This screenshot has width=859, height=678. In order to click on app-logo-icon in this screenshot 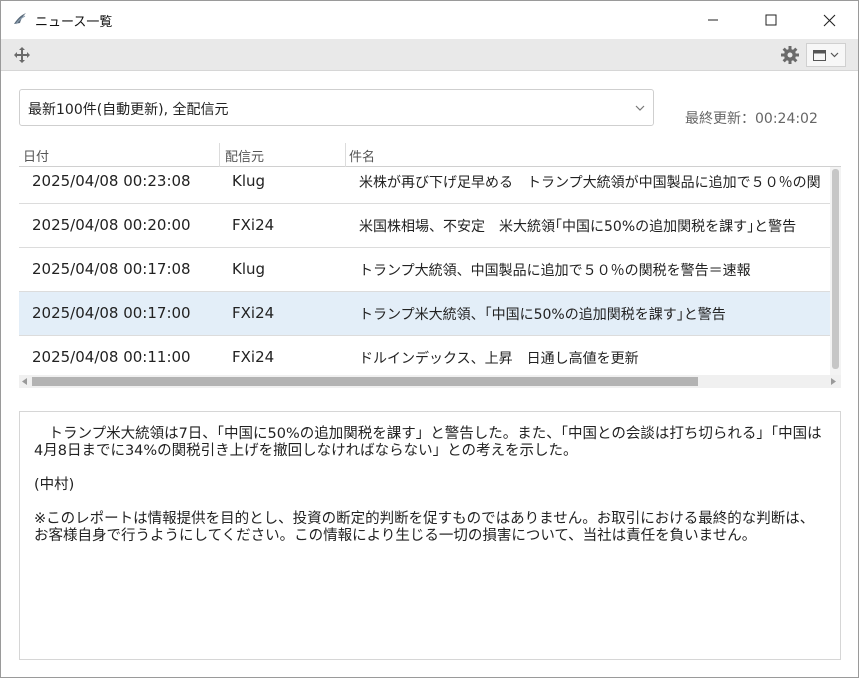, I will do `click(20, 19)`.